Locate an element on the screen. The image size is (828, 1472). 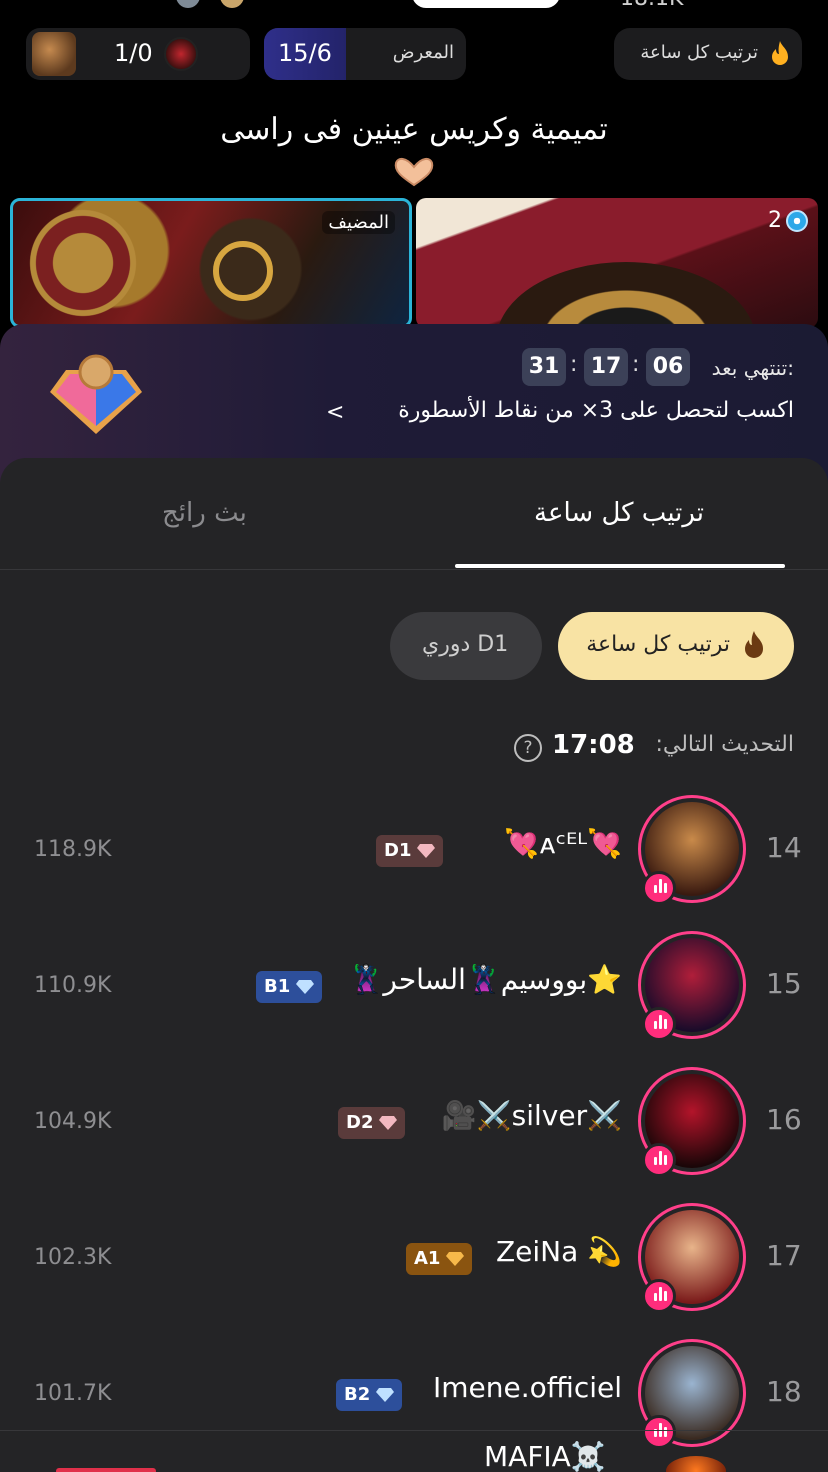
hourly-ranking-label: ترتيب كل ساعة is located at coordinates (699, 52).